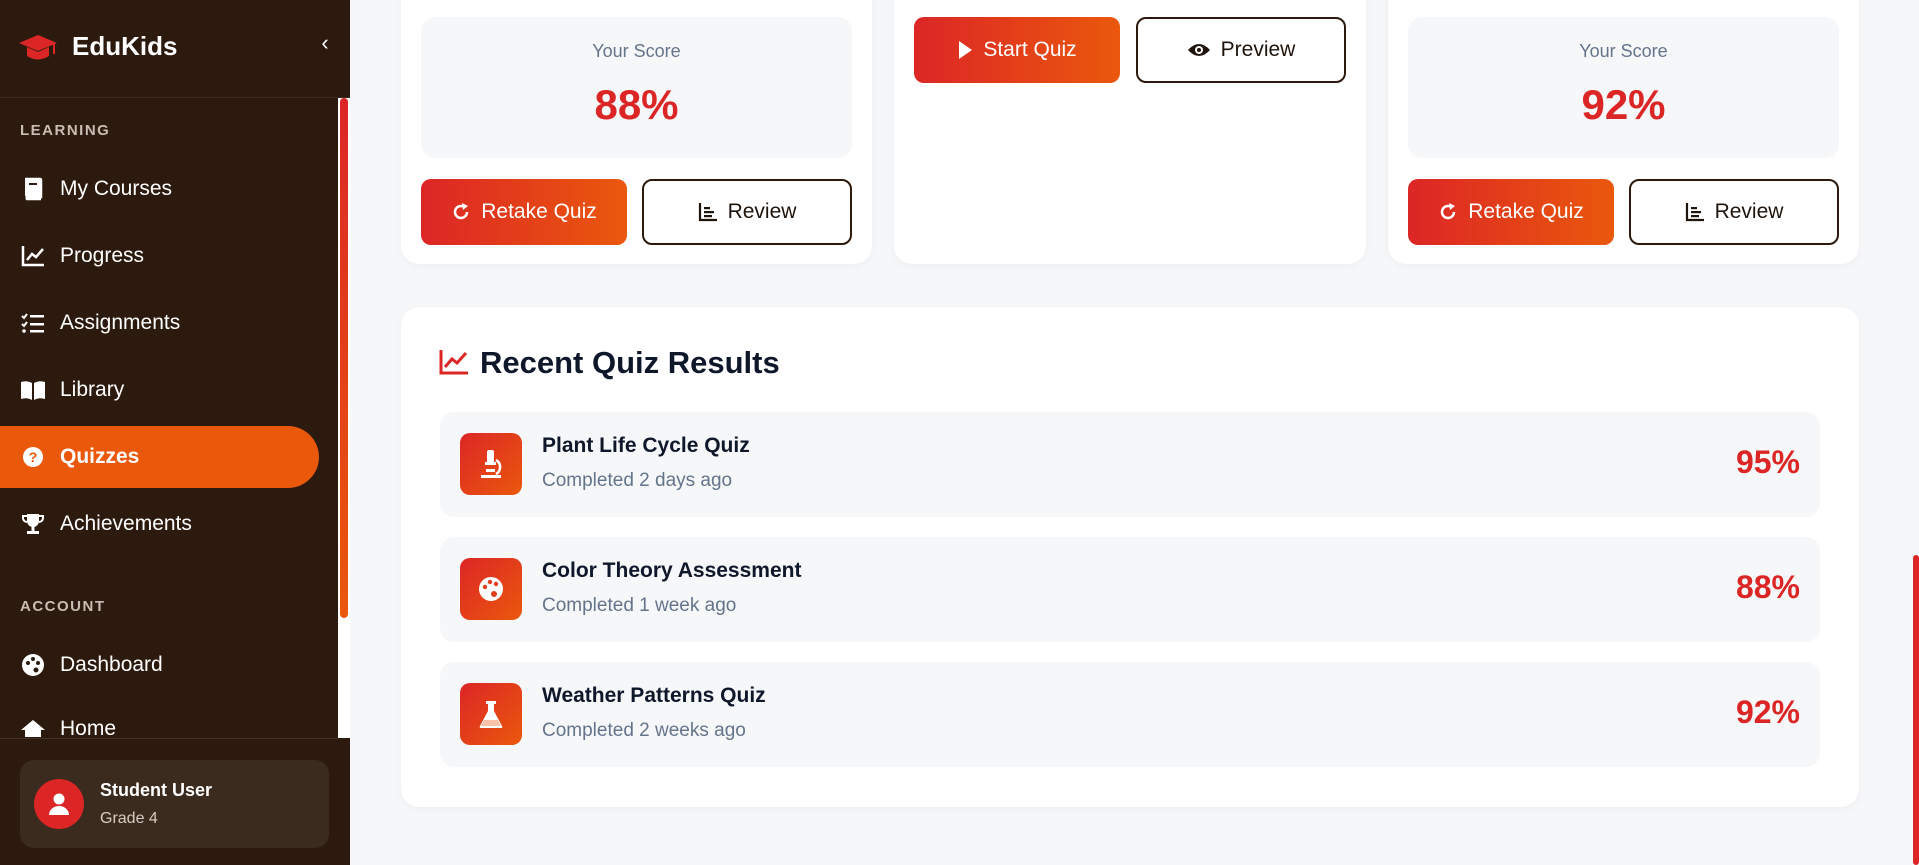  I want to click on result-time: Completed 1 week ago, so click(639, 605).